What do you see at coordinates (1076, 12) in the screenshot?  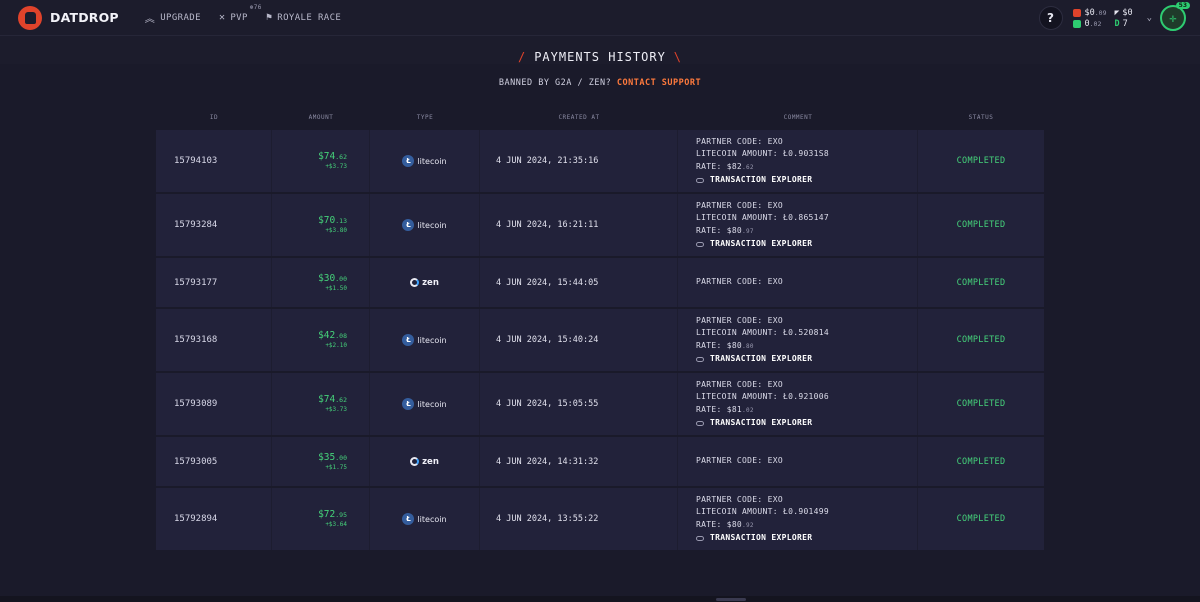 I see `wallet-icon` at bounding box center [1076, 12].